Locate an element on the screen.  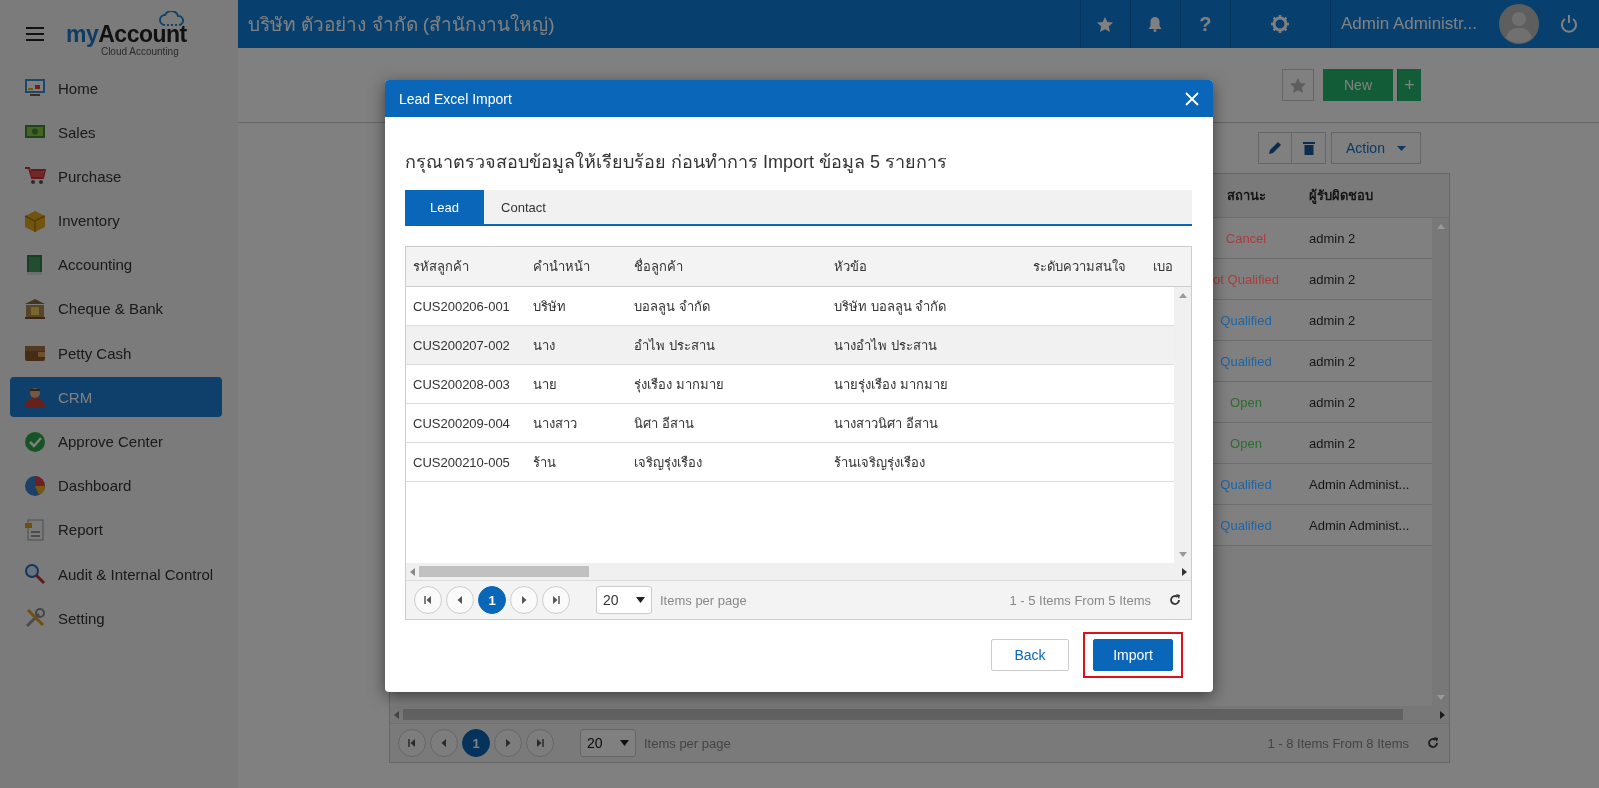
favorite-button is located at coordinates (1298, 85).